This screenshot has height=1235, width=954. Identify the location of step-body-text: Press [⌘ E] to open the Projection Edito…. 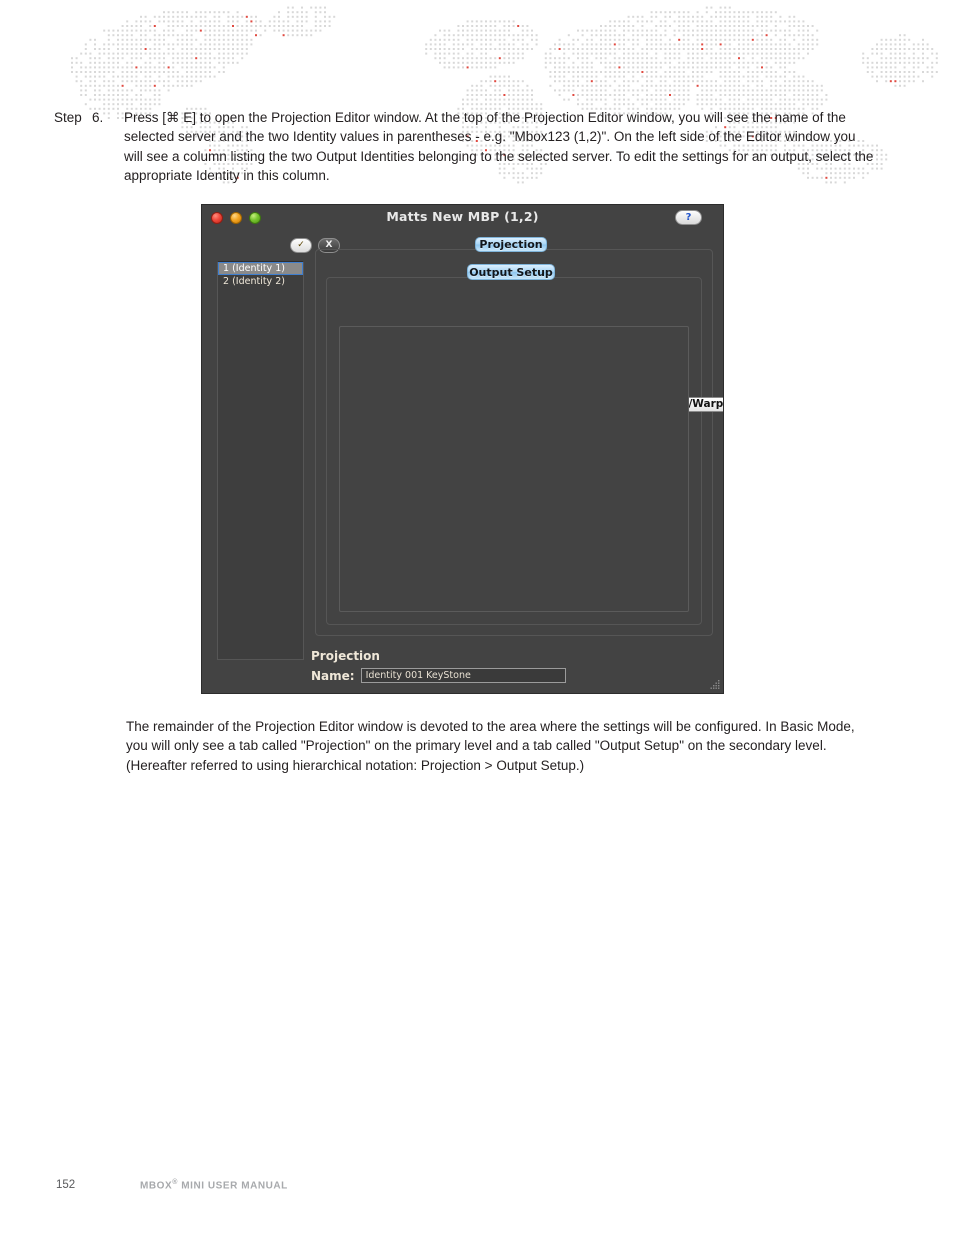
(499, 146).